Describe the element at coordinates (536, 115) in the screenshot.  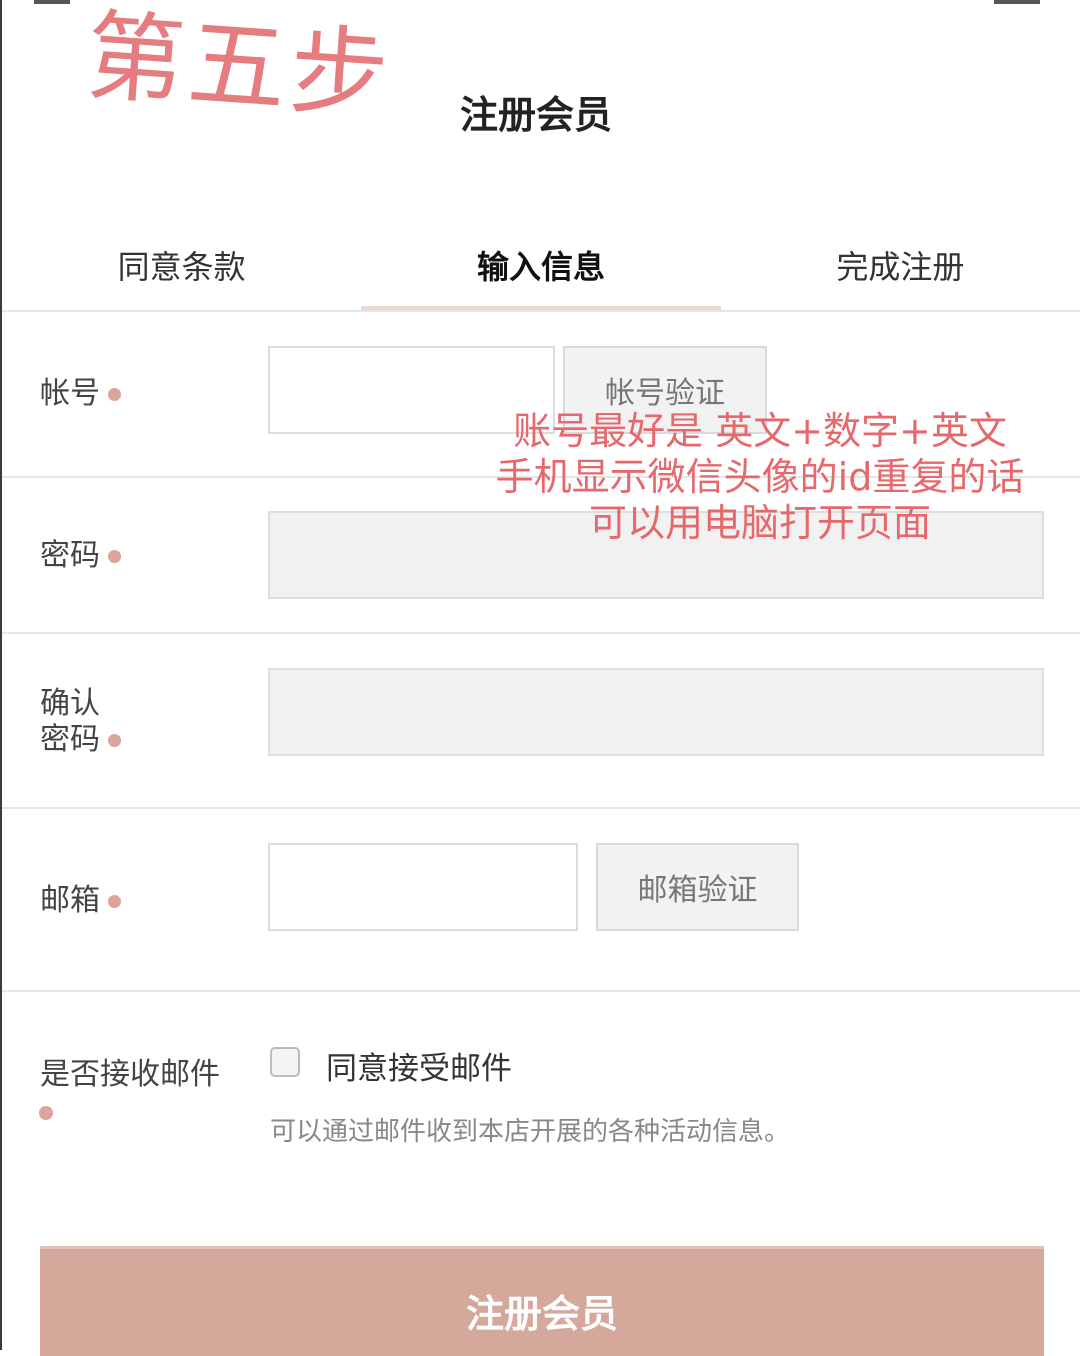
I see `page-title: 注册会员` at that location.